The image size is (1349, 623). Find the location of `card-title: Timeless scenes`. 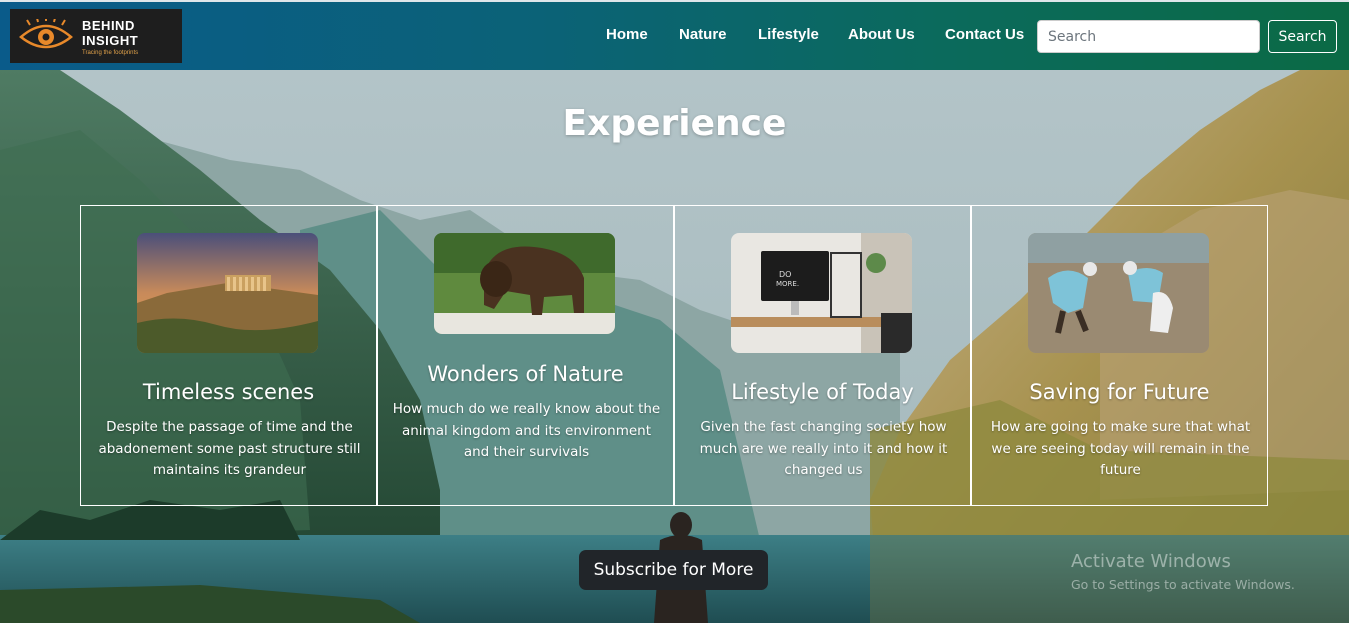

card-title: Timeless scenes is located at coordinates (228, 392).